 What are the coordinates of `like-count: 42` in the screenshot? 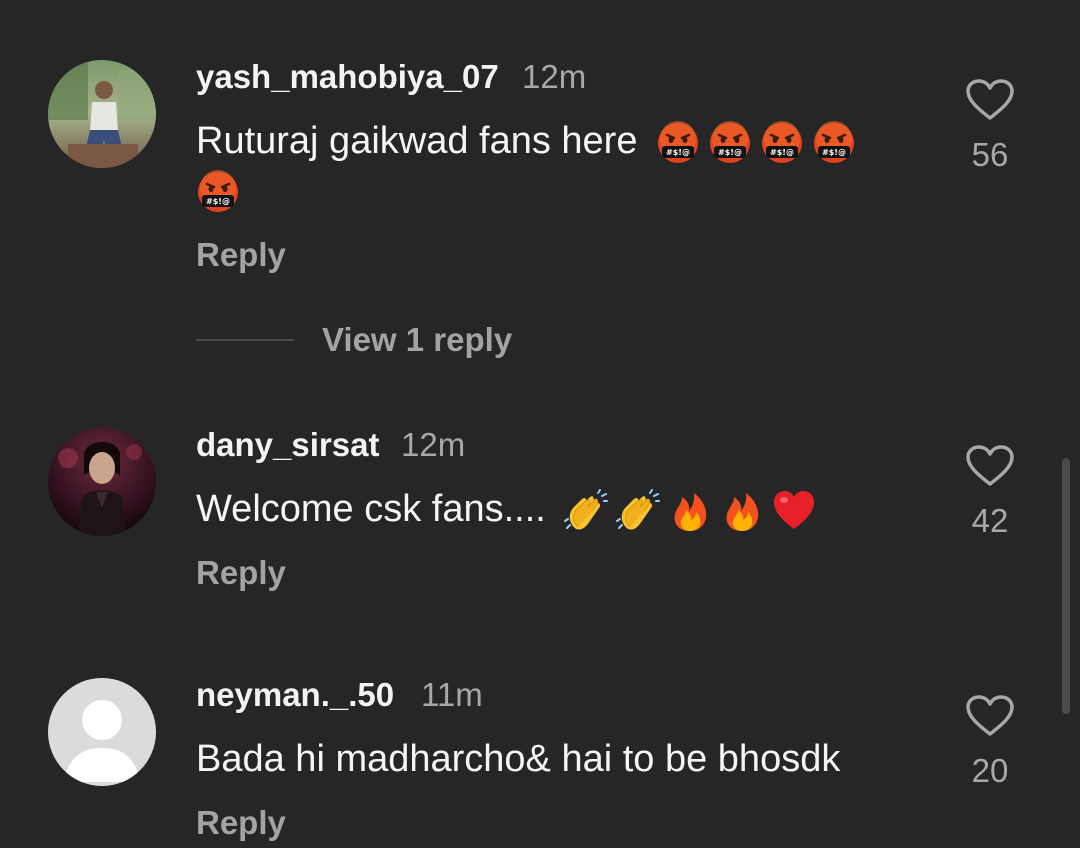 It's located at (990, 520).